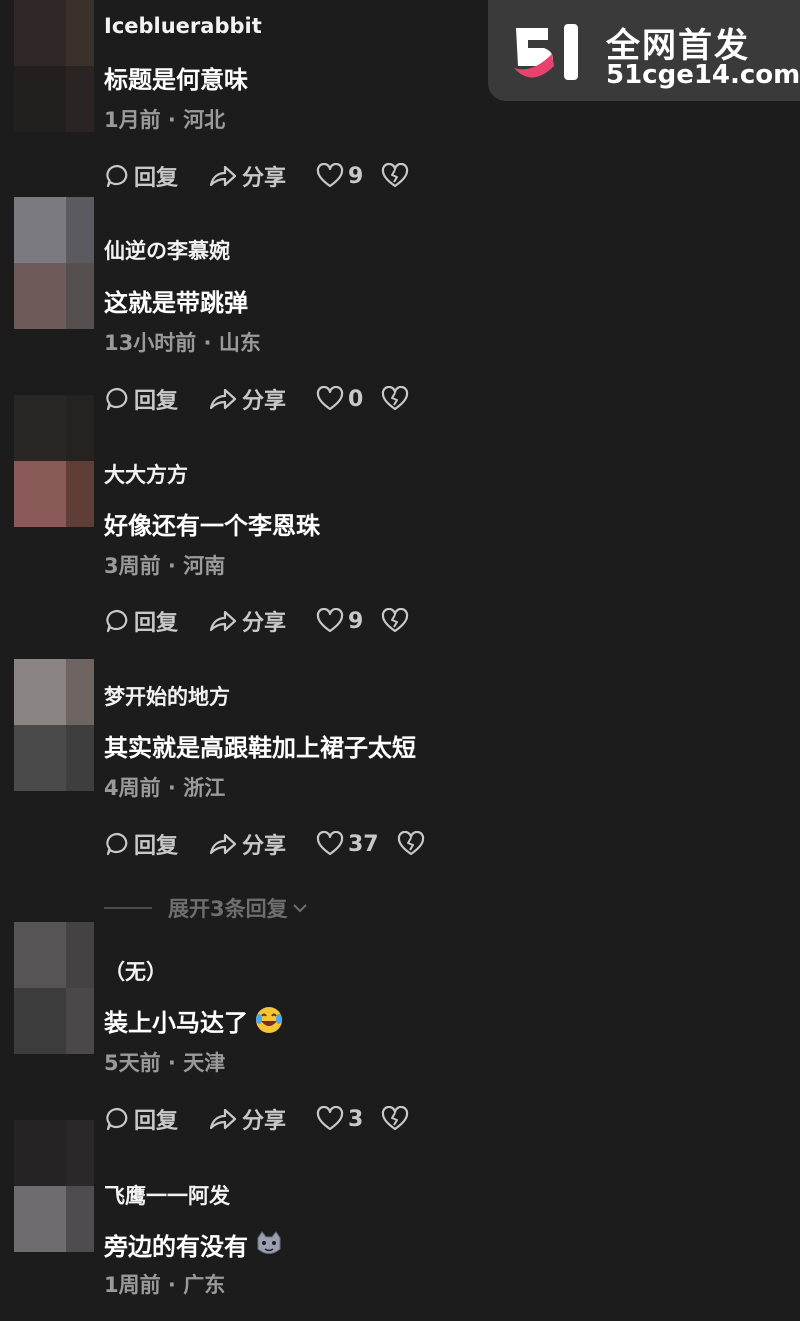 This screenshot has width=800, height=1321. Describe the element at coordinates (167, 1195) in the screenshot. I see `username: 飞鹰一一阿发` at that location.